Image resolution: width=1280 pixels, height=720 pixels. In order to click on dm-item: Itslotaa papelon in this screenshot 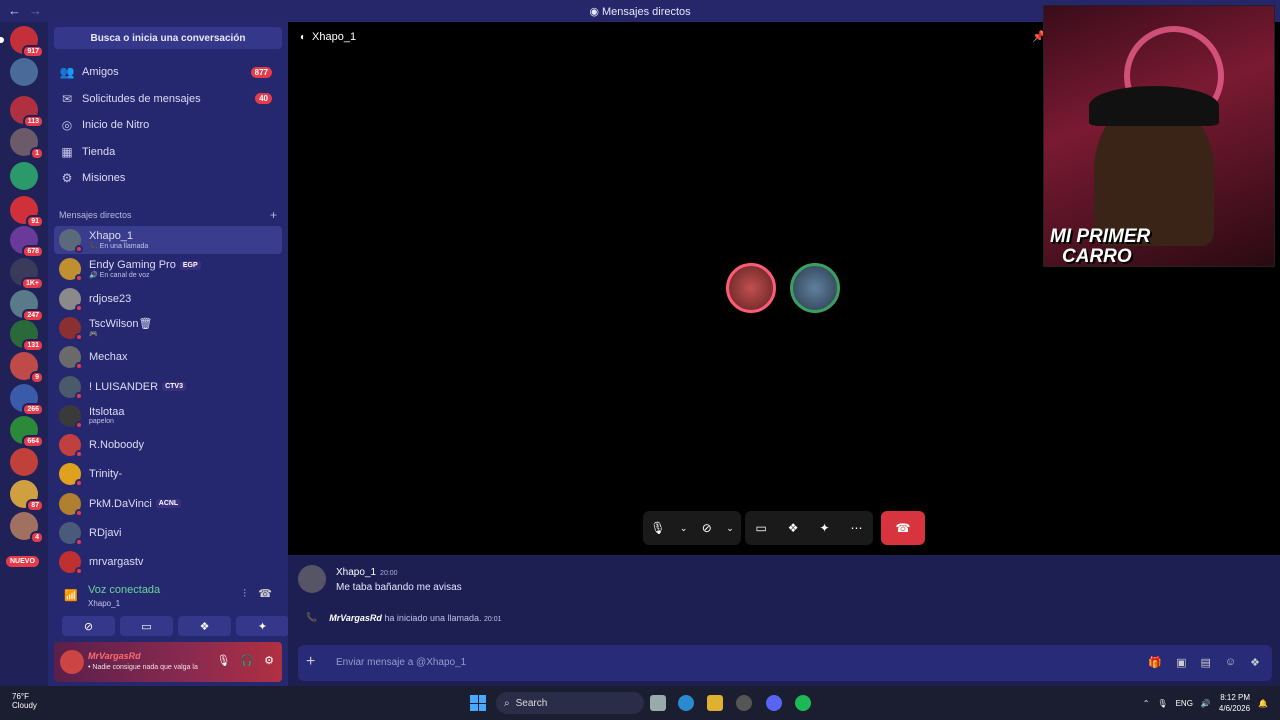, I will do `click(168, 416)`.